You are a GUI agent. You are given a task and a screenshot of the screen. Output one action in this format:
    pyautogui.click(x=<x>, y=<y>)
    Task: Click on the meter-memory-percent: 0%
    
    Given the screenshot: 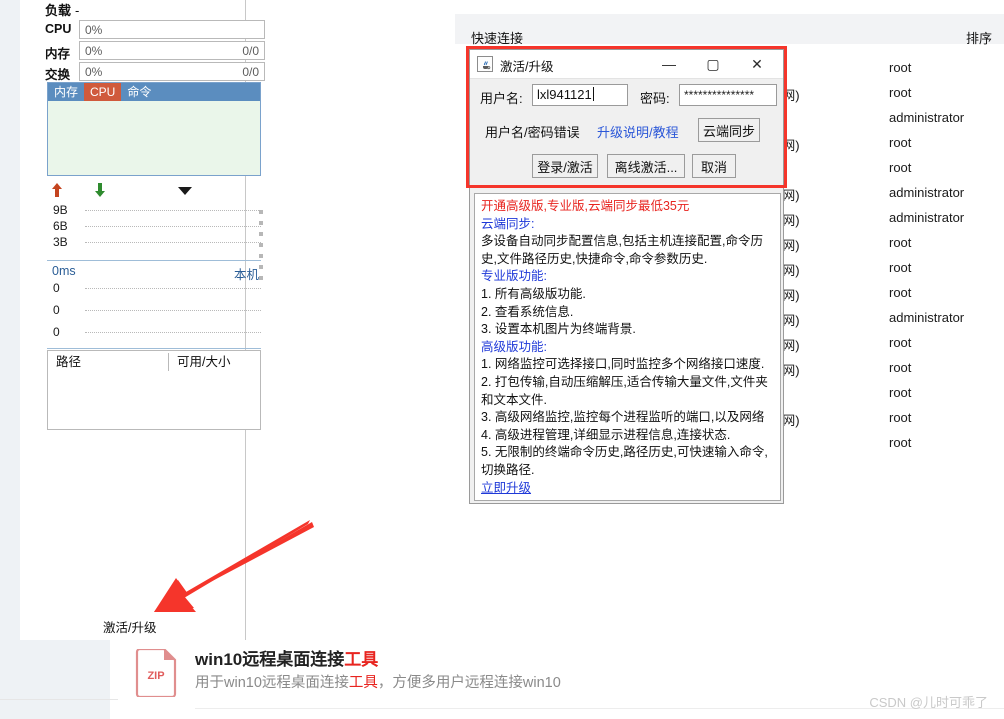 What is the action you would take?
    pyautogui.click(x=94, y=51)
    